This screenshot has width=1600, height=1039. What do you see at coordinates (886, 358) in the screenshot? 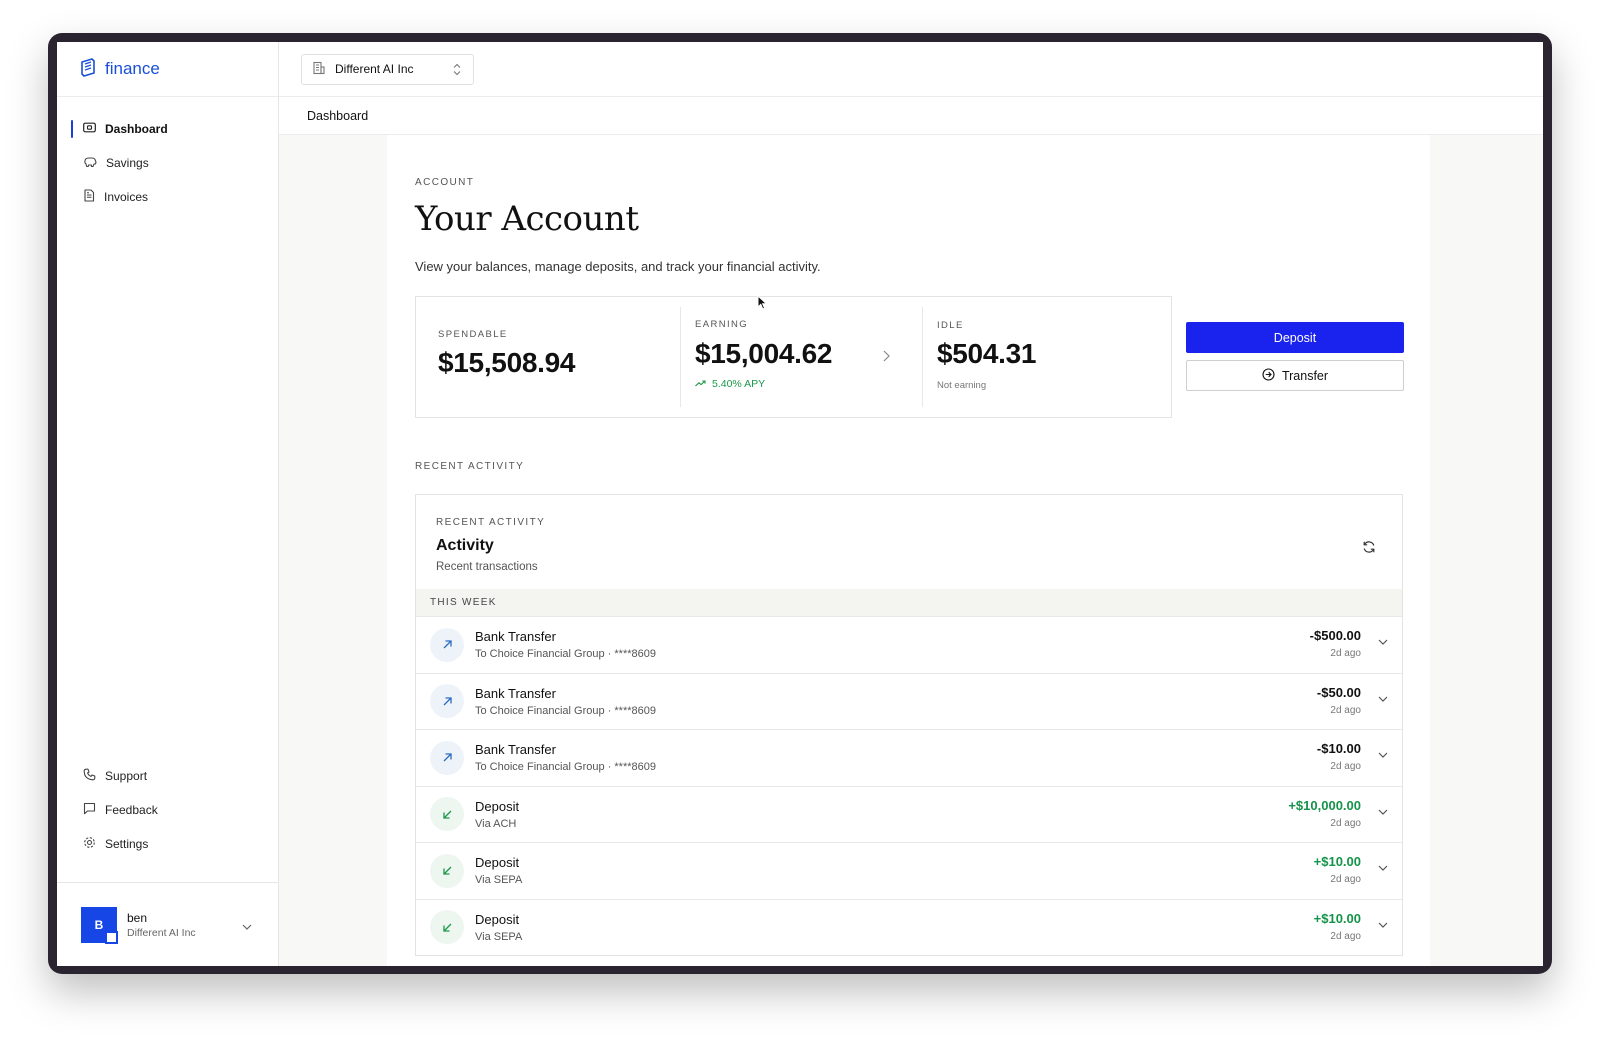
I see `chevron-right-icon` at bounding box center [886, 358].